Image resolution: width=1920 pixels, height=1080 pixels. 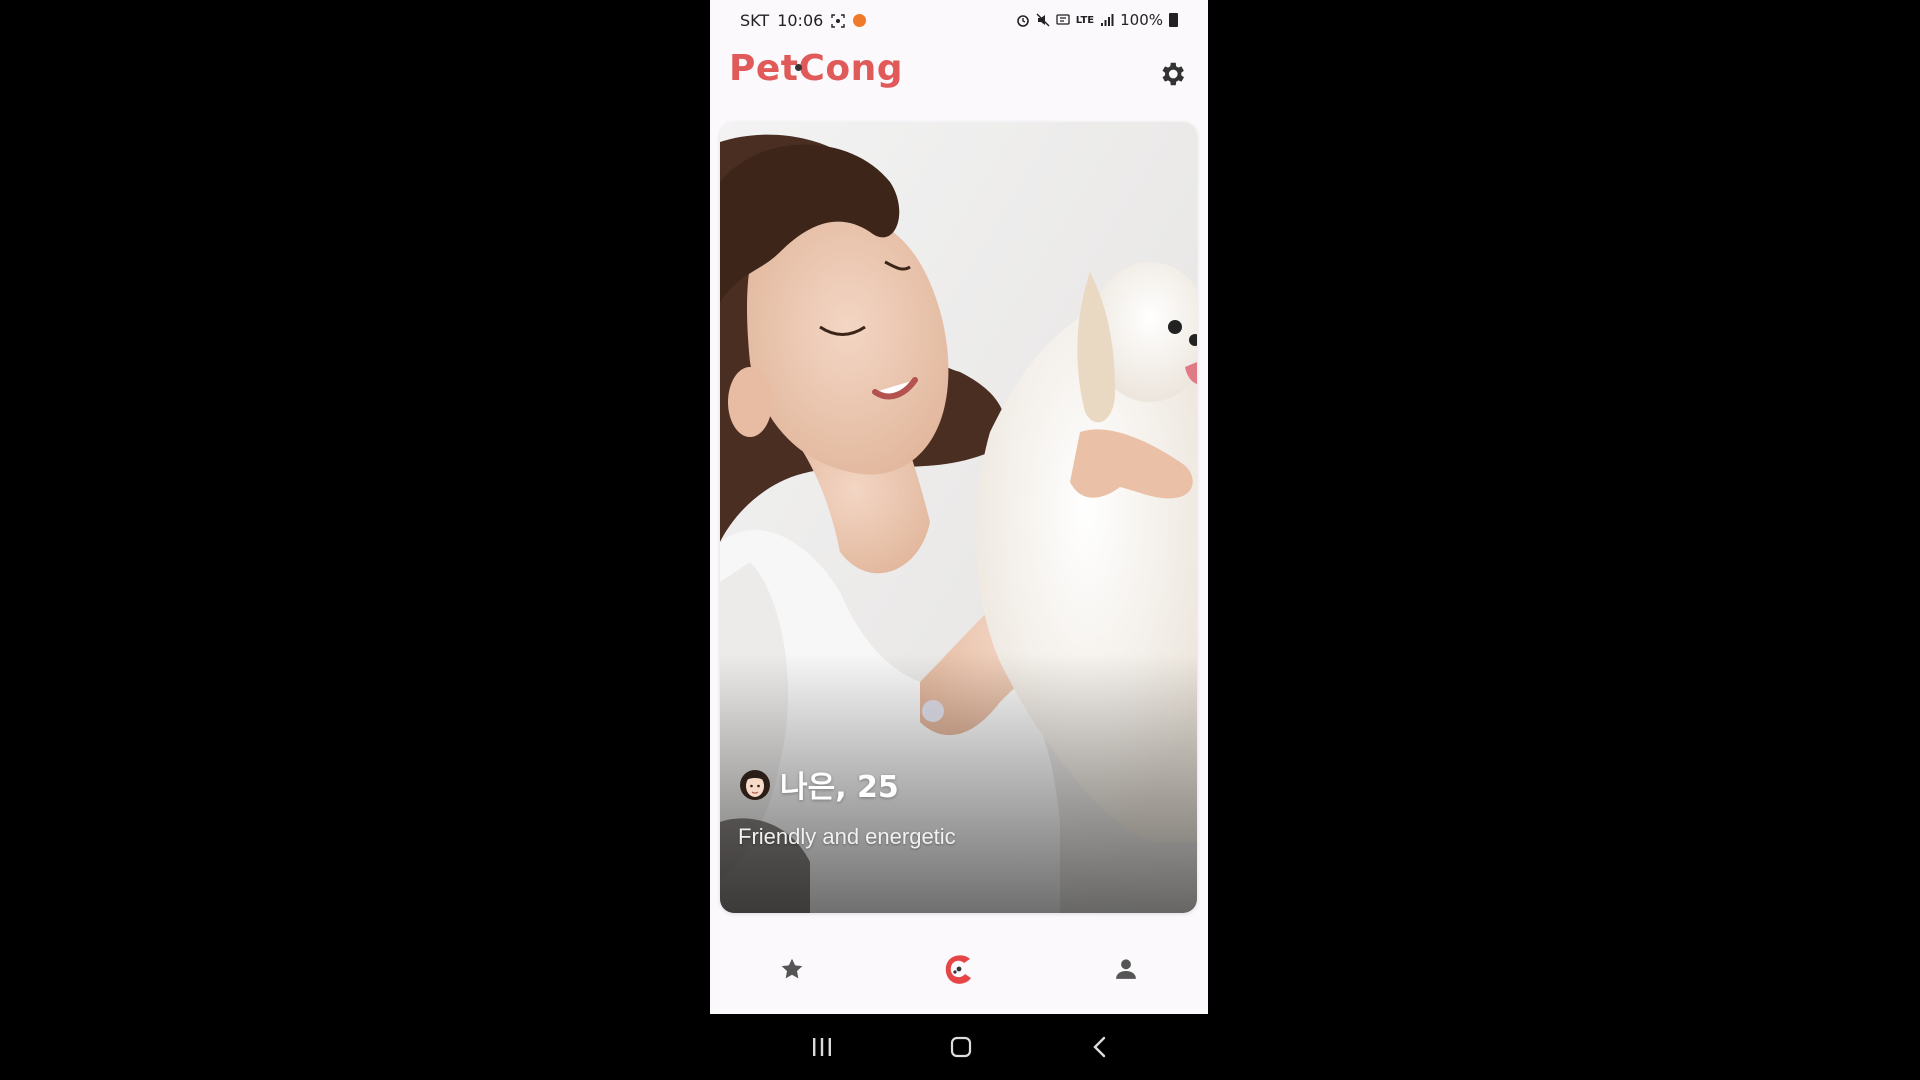 I want to click on logo-text: PetCong, so click(x=816, y=68).